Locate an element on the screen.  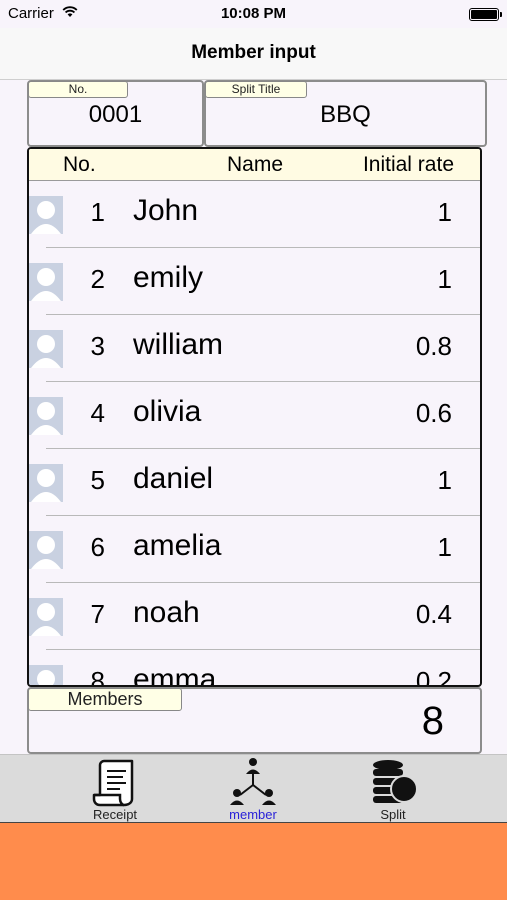
split-title-field: Split Title BBQ is located at coordinates (345, 113).